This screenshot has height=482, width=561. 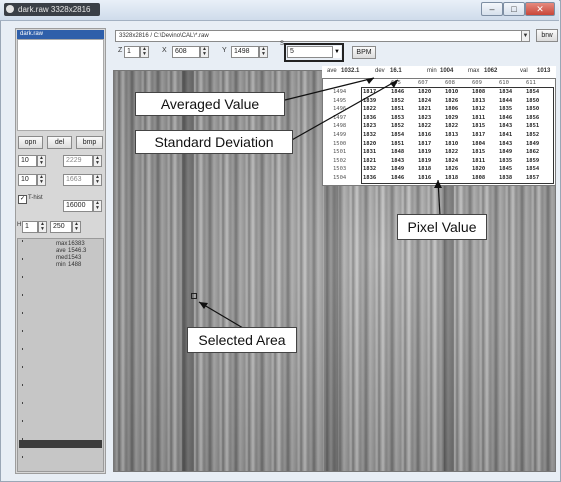 I want to click on callout-averaged-value: Averaged Value, so click(x=210, y=104).